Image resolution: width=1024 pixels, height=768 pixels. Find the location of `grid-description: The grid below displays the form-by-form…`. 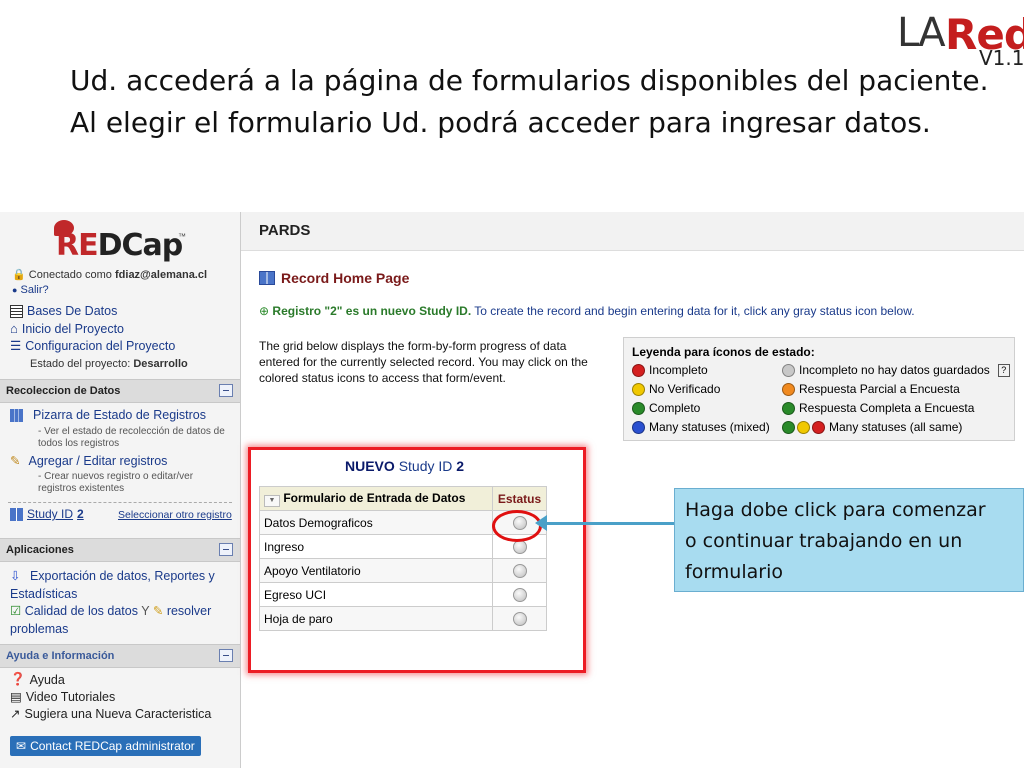

grid-description: The grid below displays the form-by-form… is located at coordinates (423, 362).